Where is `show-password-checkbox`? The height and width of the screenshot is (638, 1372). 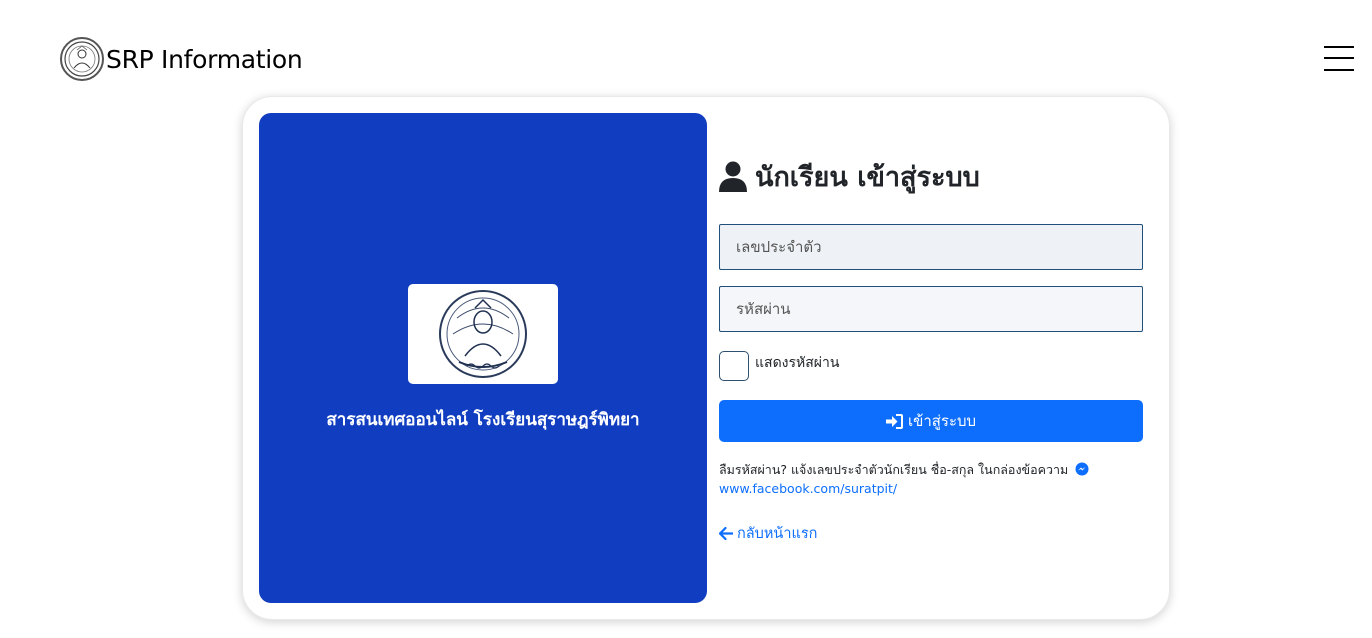
show-password-checkbox is located at coordinates (734, 366).